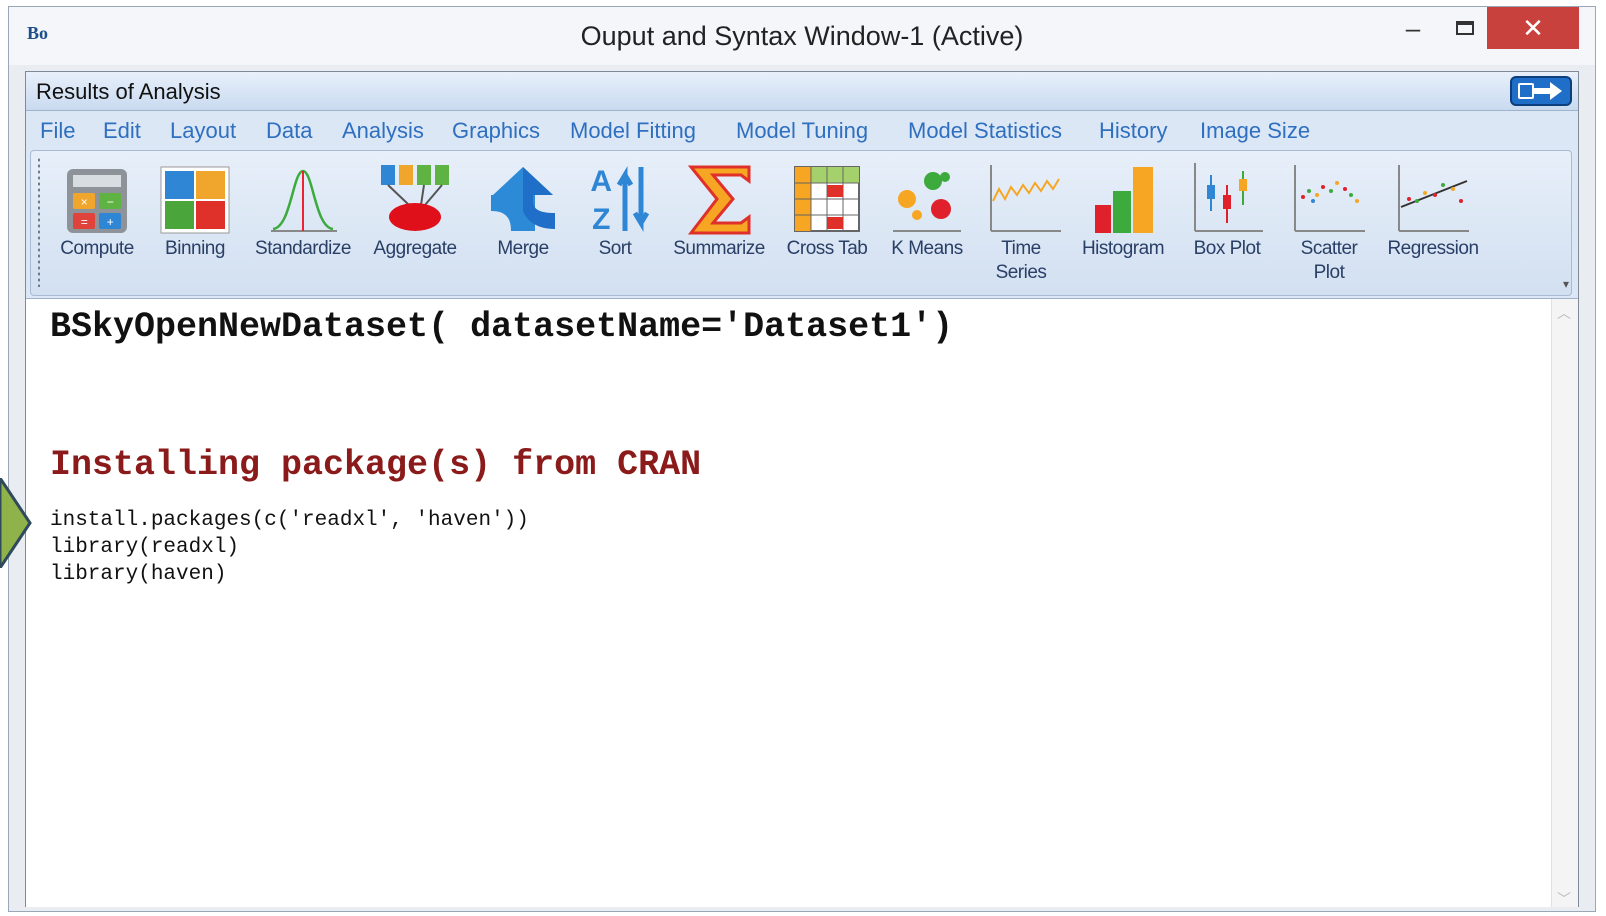 This screenshot has height=916, width=1606. What do you see at coordinates (415, 248) in the screenshot?
I see `tool-label: Aggregate` at bounding box center [415, 248].